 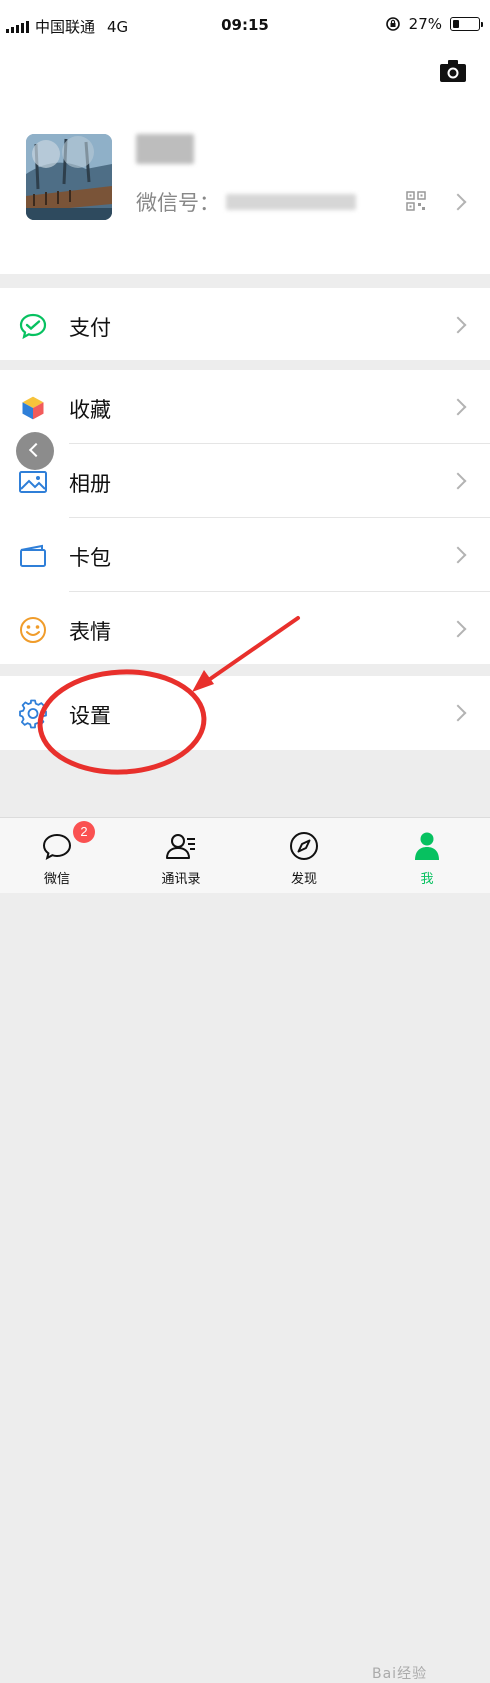 I want to click on camera-icon, so click(x=453, y=71).